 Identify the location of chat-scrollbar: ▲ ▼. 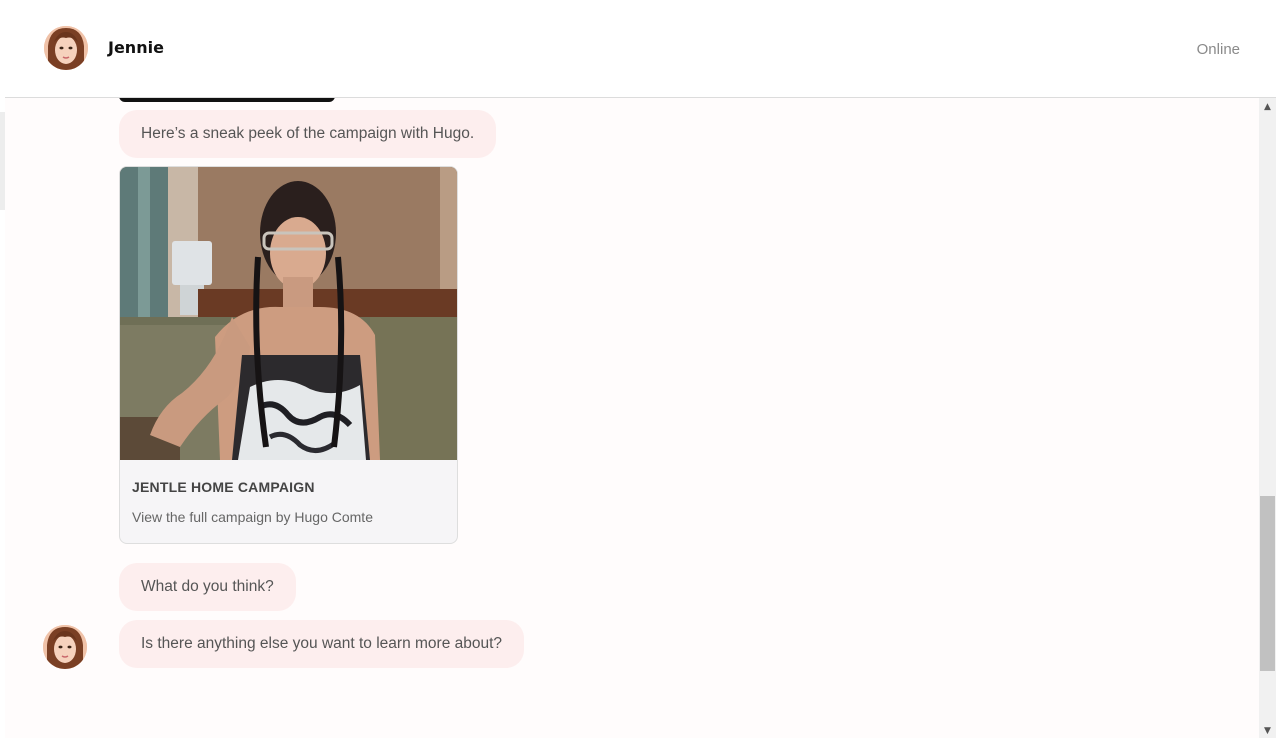
(1267, 418).